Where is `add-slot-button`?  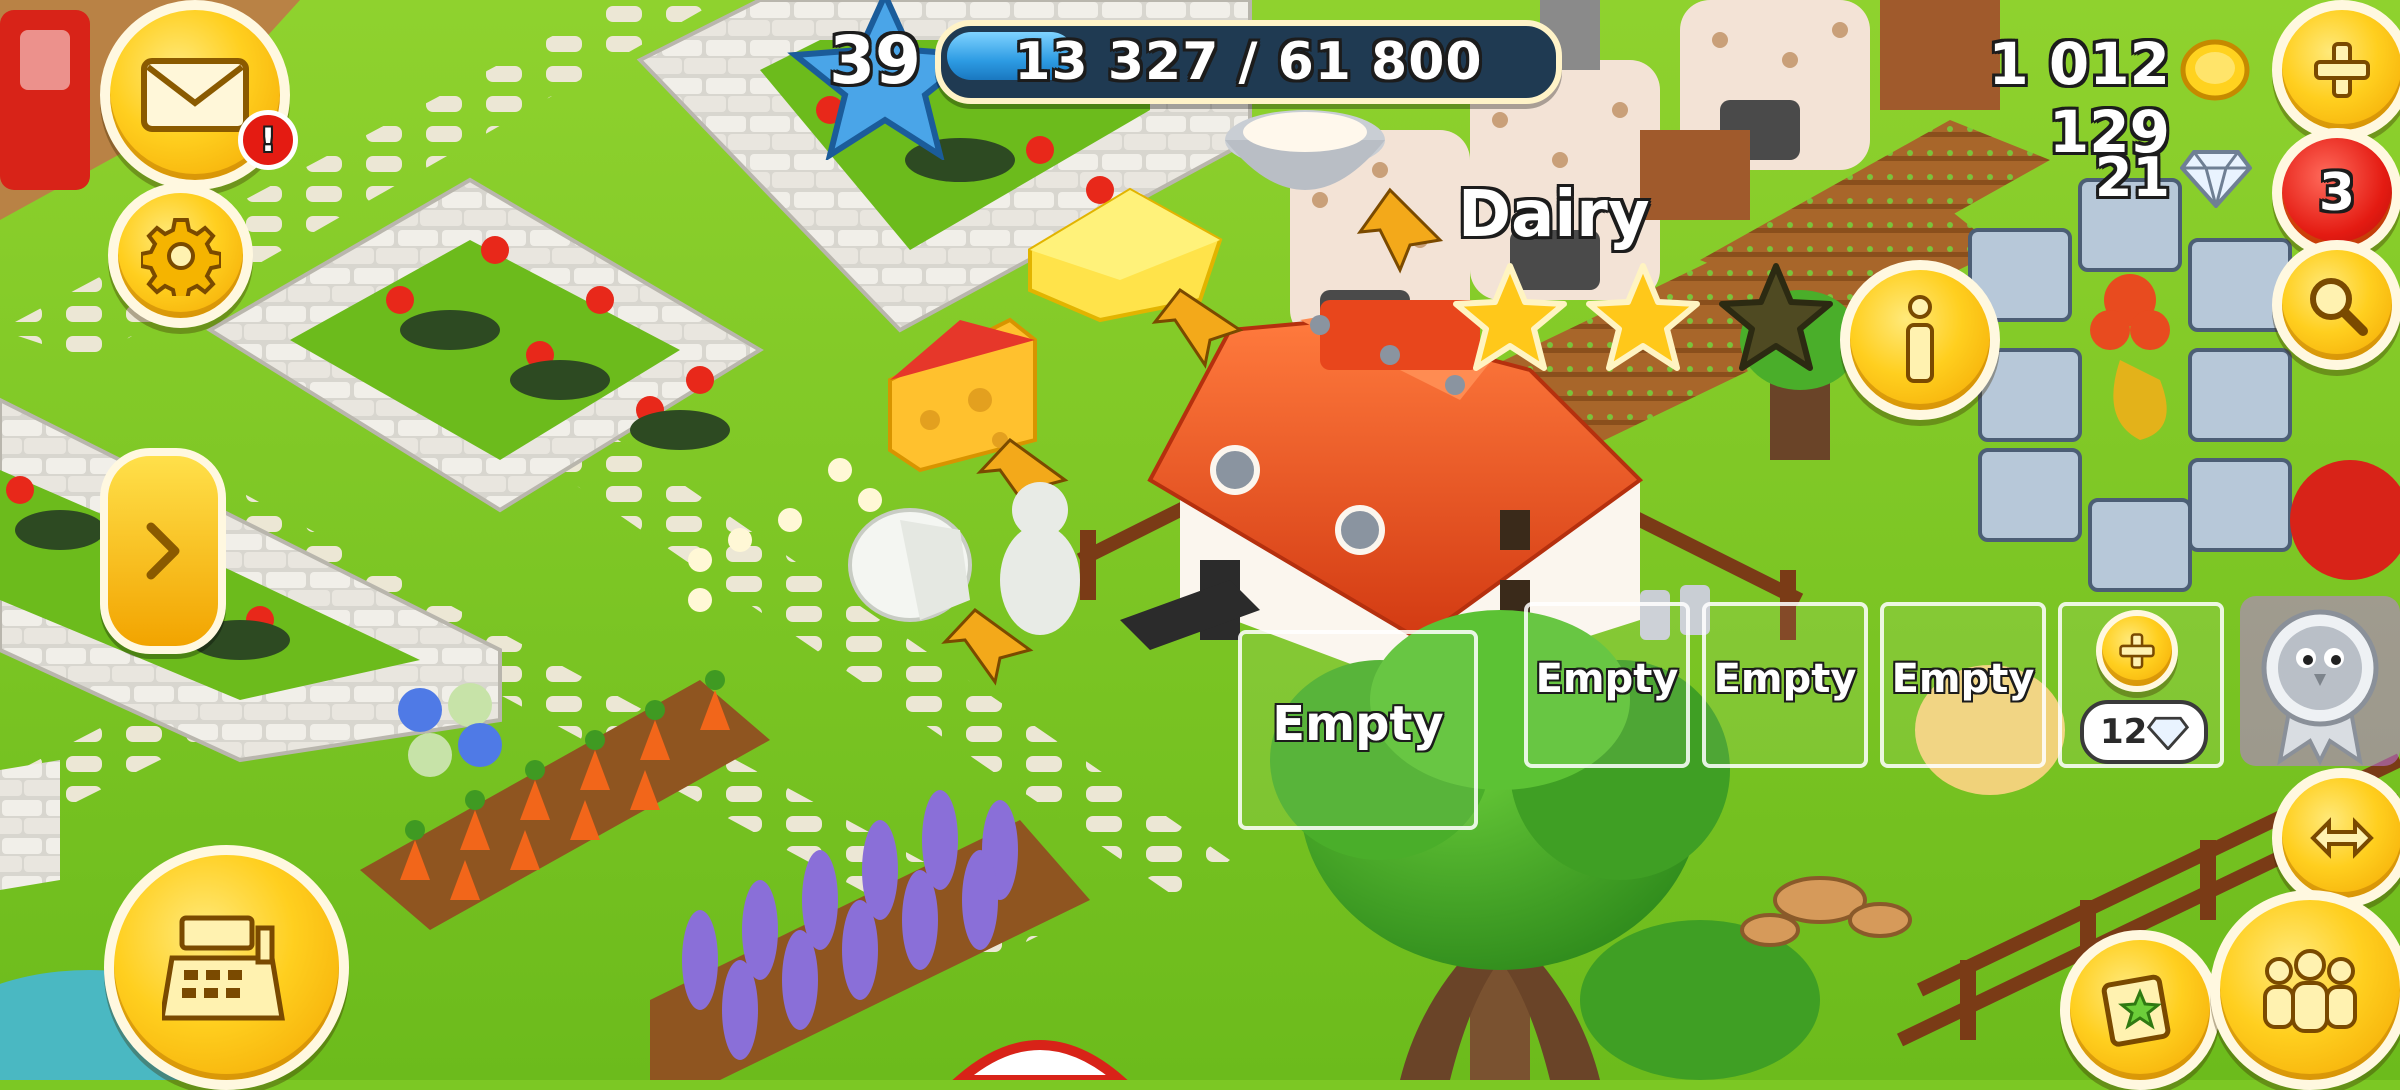 add-slot-button is located at coordinates (2137, 651).